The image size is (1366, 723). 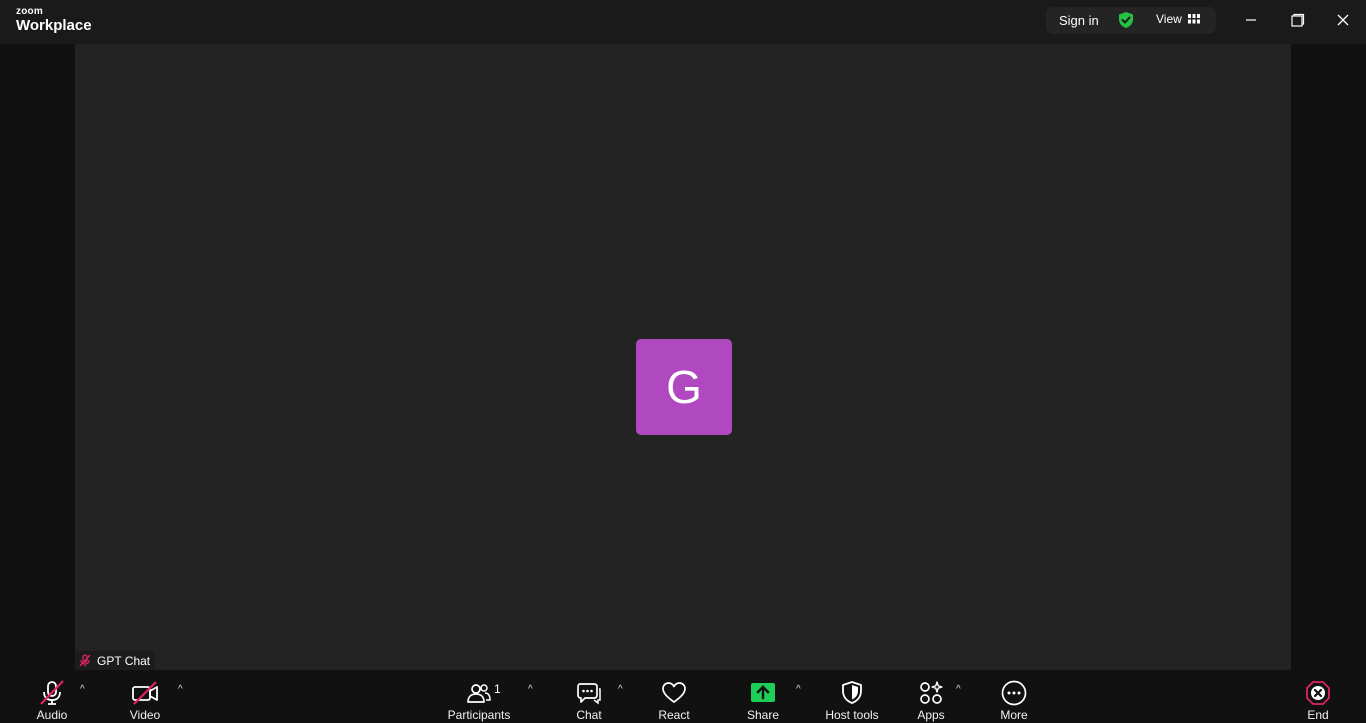 I want to click on participant-avatar: G, so click(x=684, y=387).